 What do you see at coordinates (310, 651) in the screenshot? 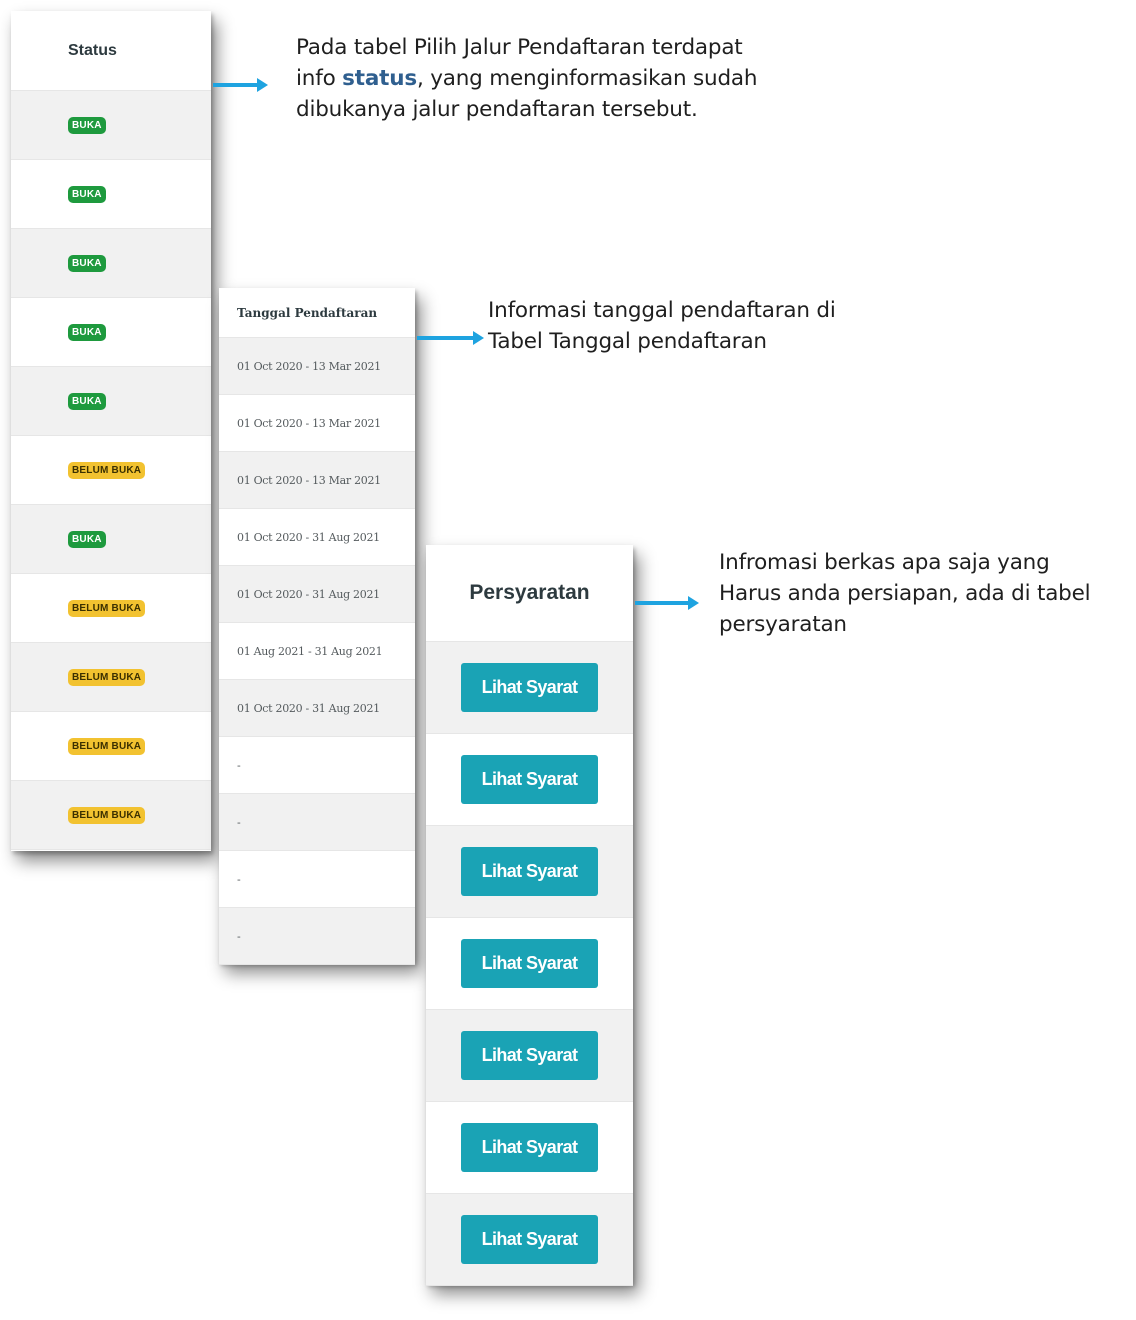
I see `date-range-text: 01 Aug 2021 - 31 Aug 2021` at bounding box center [310, 651].